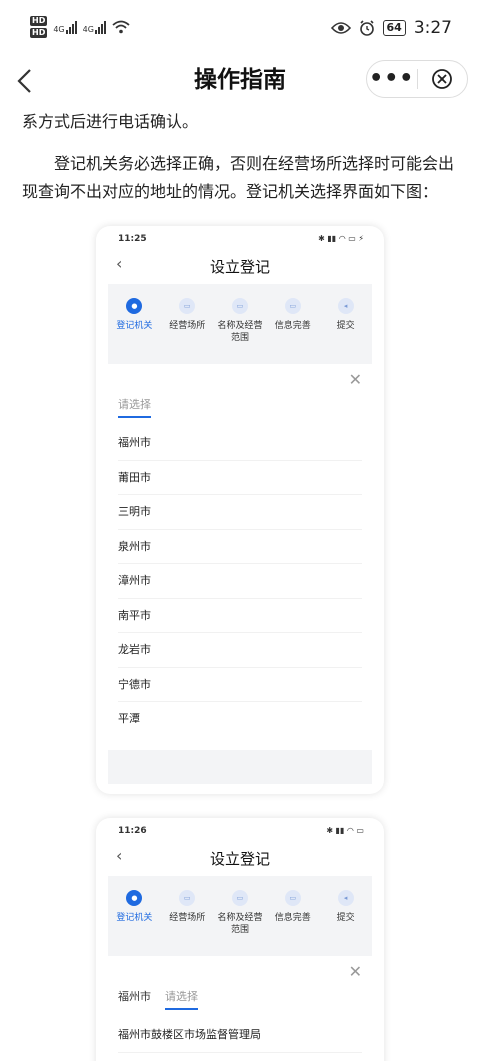 The width and height of the screenshot is (480, 1061). I want to click on shot2-title: 设立登记, so click(239, 859).